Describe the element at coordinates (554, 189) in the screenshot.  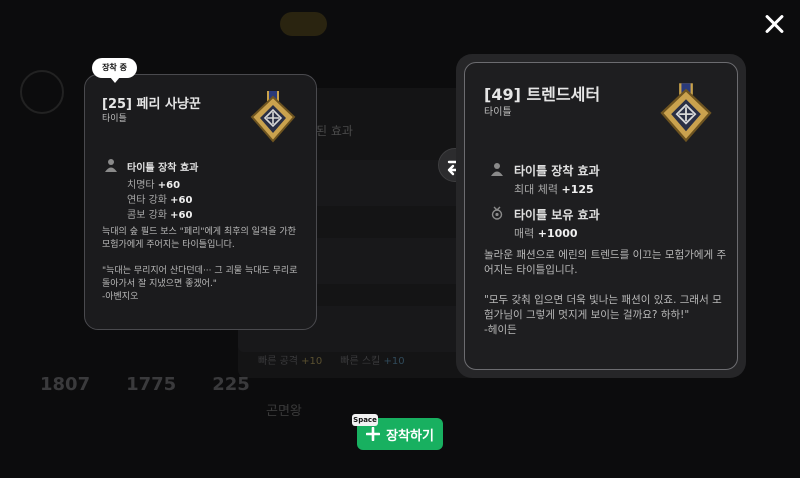
I see `effect-line: 최대 체력 +125` at that location.